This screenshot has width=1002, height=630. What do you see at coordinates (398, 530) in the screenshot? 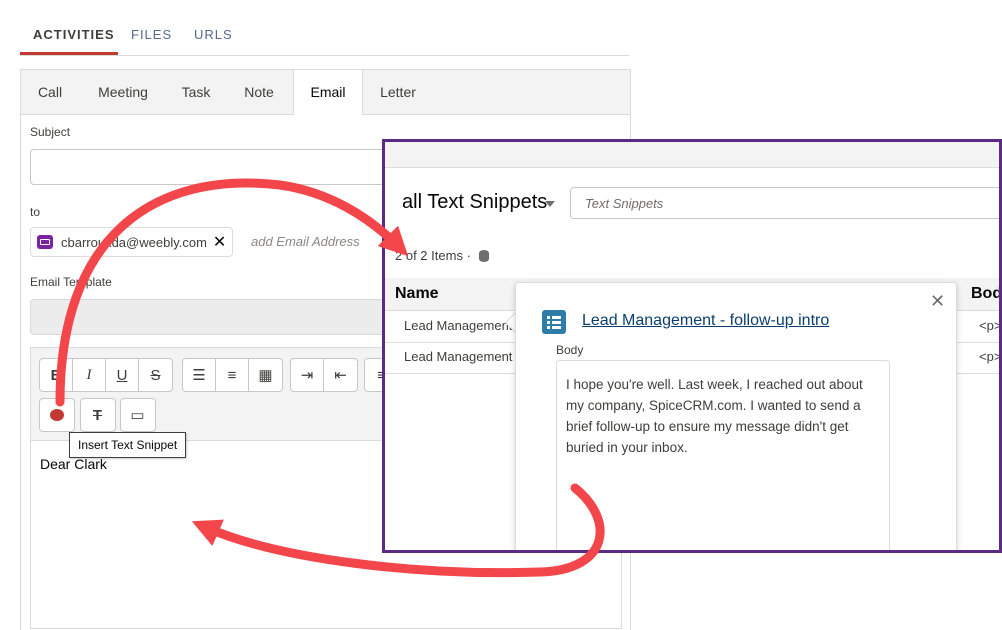
I see `arrow-to-body` at bounding box center [398, 530].